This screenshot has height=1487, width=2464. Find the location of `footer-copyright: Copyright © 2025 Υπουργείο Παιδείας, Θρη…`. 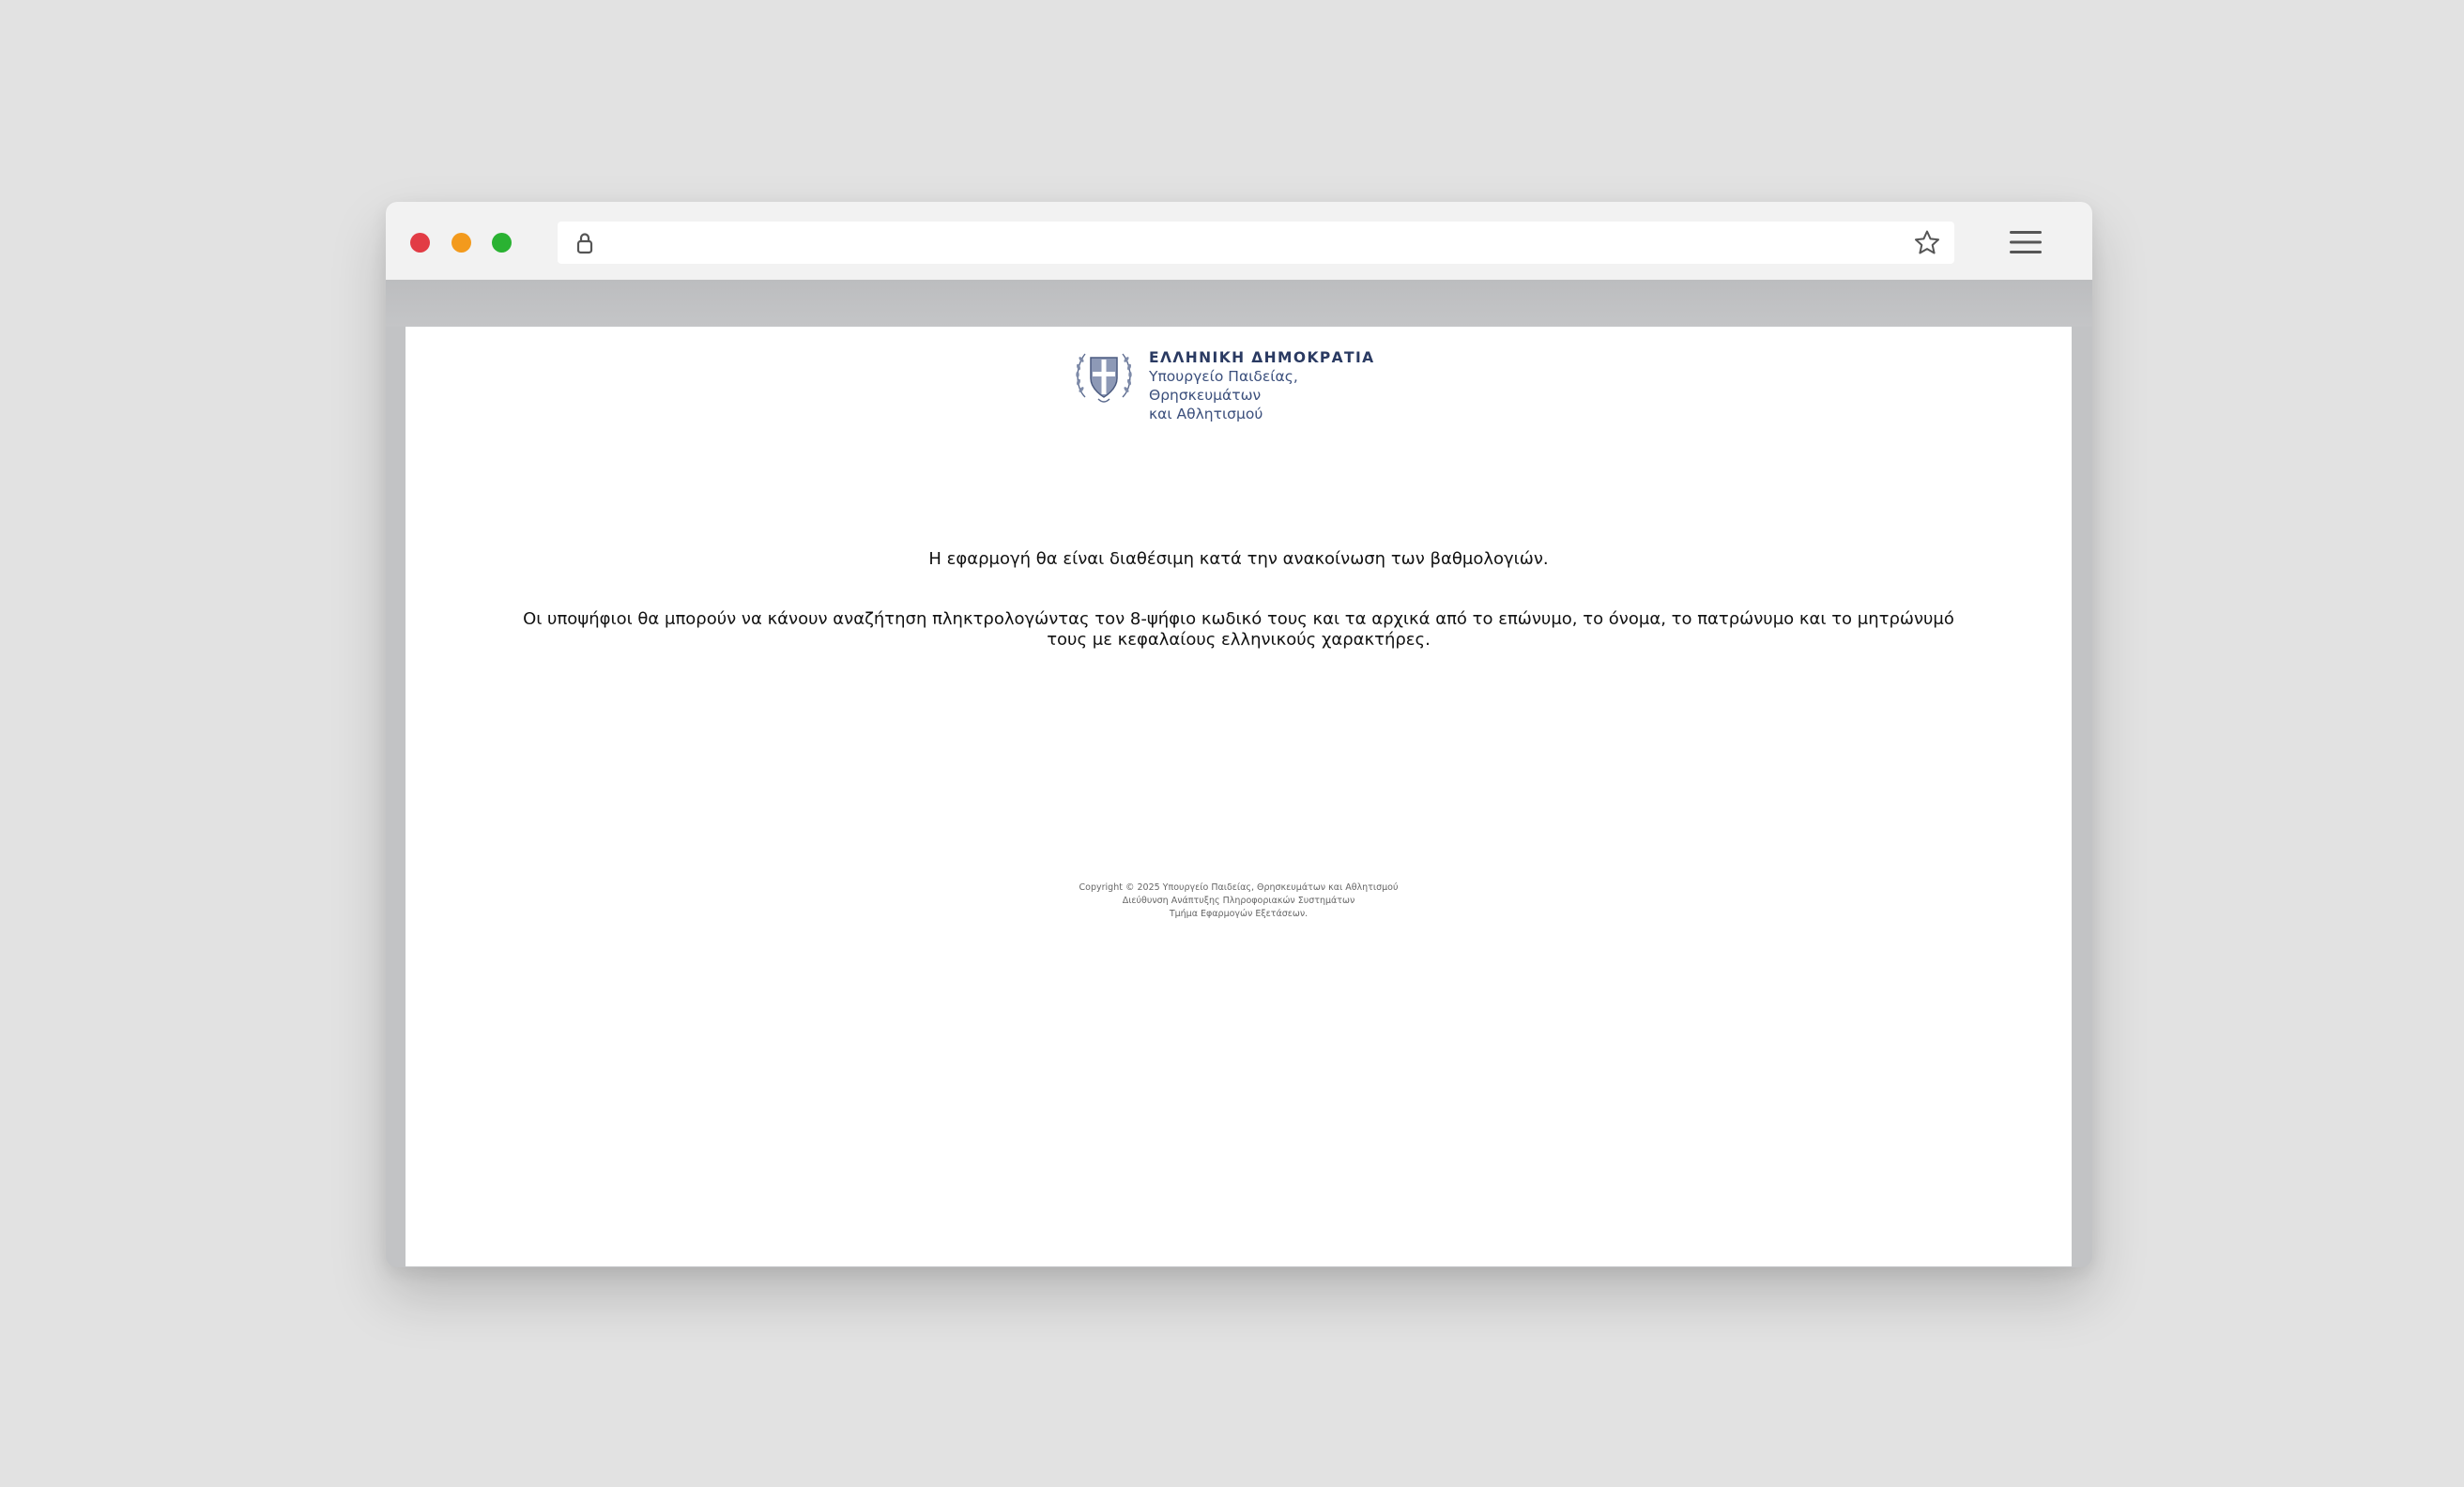

footer-copyright: Copyright © 2025 Υπουργείο Παιδείας, Θρη… is located at coordinates (1239, 887).